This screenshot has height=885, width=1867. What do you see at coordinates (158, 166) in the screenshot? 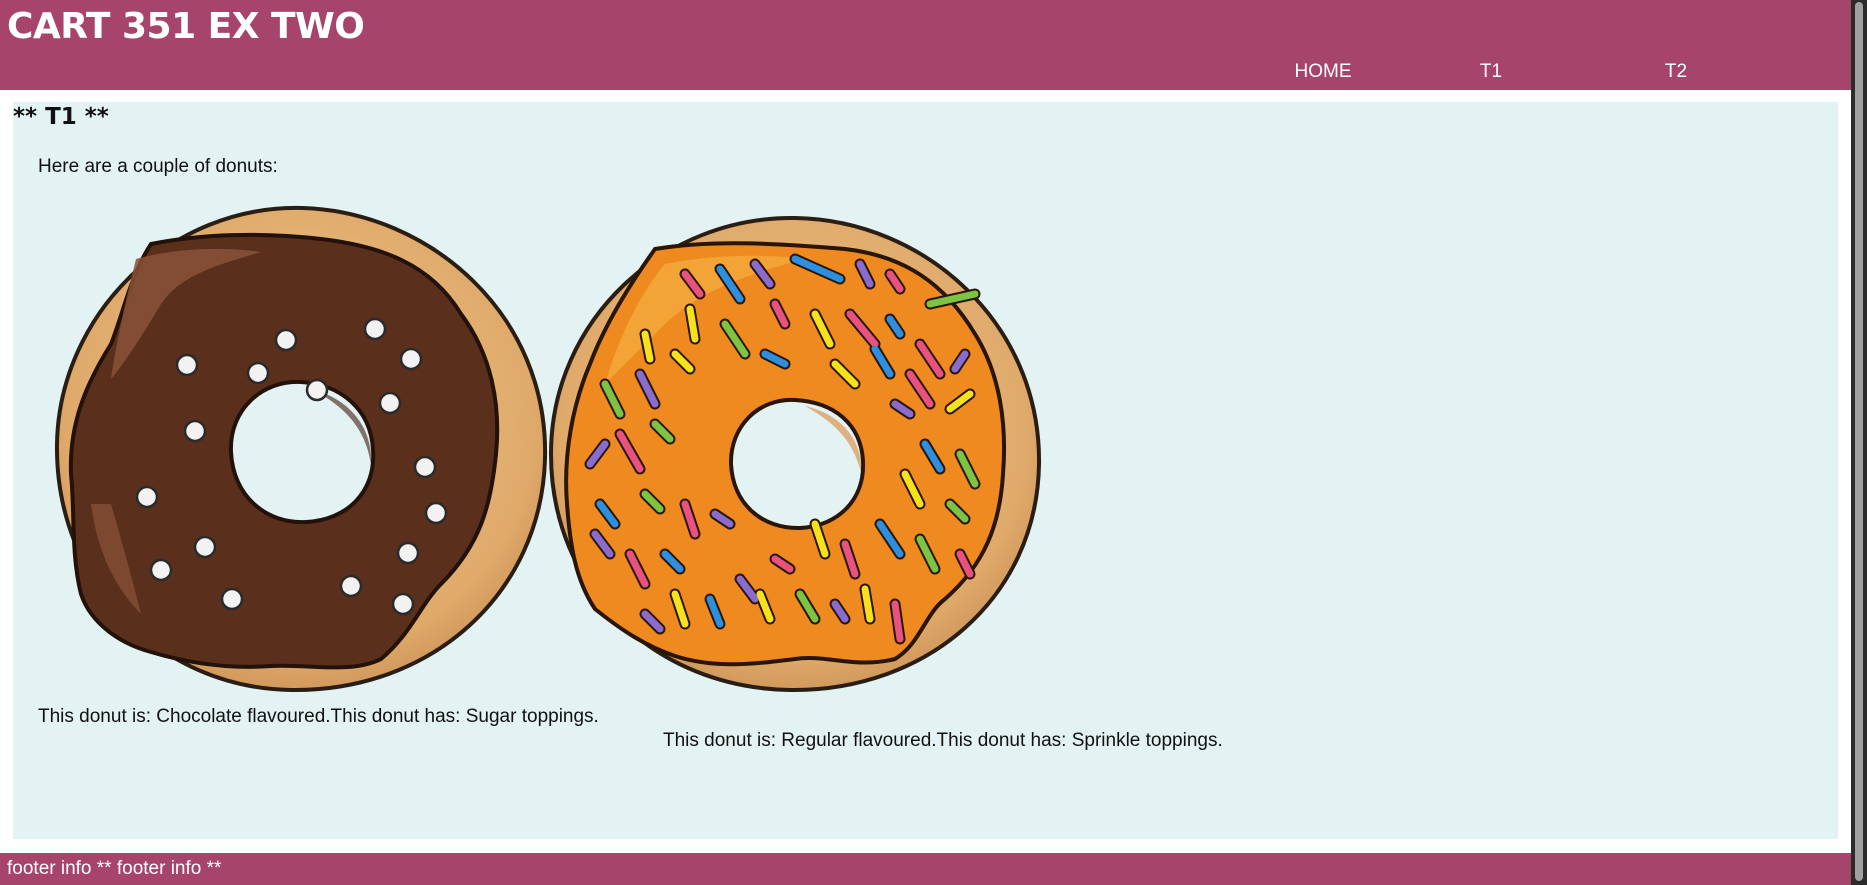
I see `intro-text: Here are a couple of donuts:` at bounding box center [158, 166].